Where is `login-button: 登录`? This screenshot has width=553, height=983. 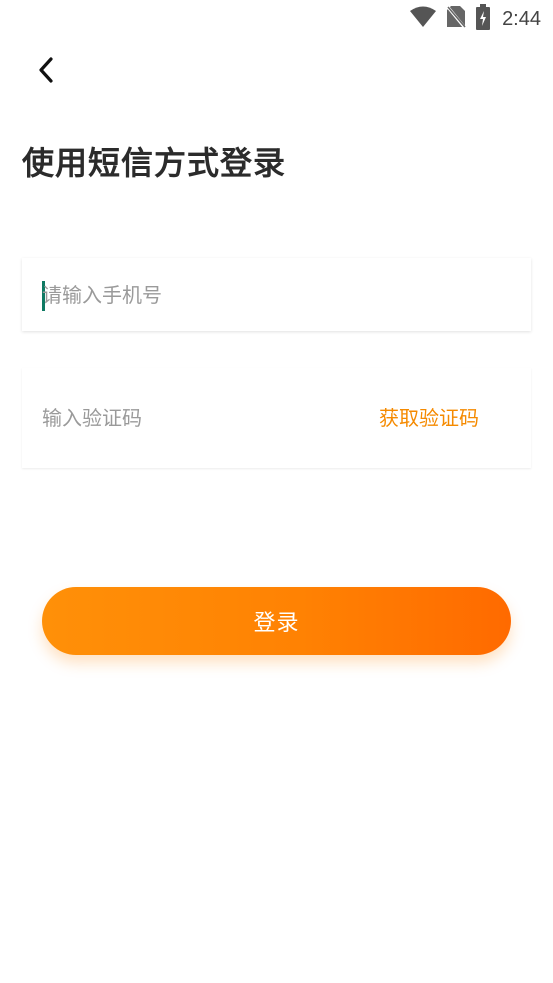 login-button: 登录 is located at coordinates (276, 621).